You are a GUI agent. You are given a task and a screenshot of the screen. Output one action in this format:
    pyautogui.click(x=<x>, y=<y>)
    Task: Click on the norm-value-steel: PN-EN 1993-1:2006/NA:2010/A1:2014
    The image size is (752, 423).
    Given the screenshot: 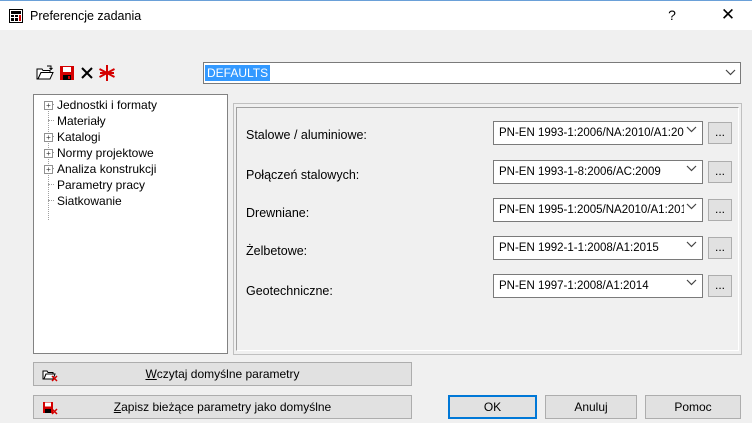 What is the action you would take?
    pyautogui.click(x=598, y=133)
    